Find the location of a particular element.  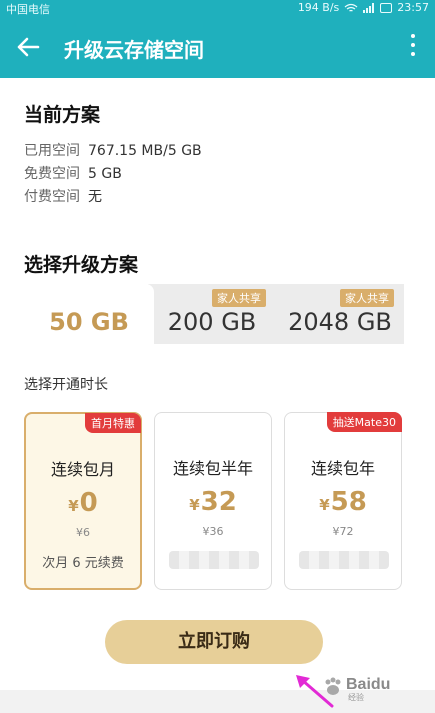

original-price: ¥72 is located at coordinates (343, 531).